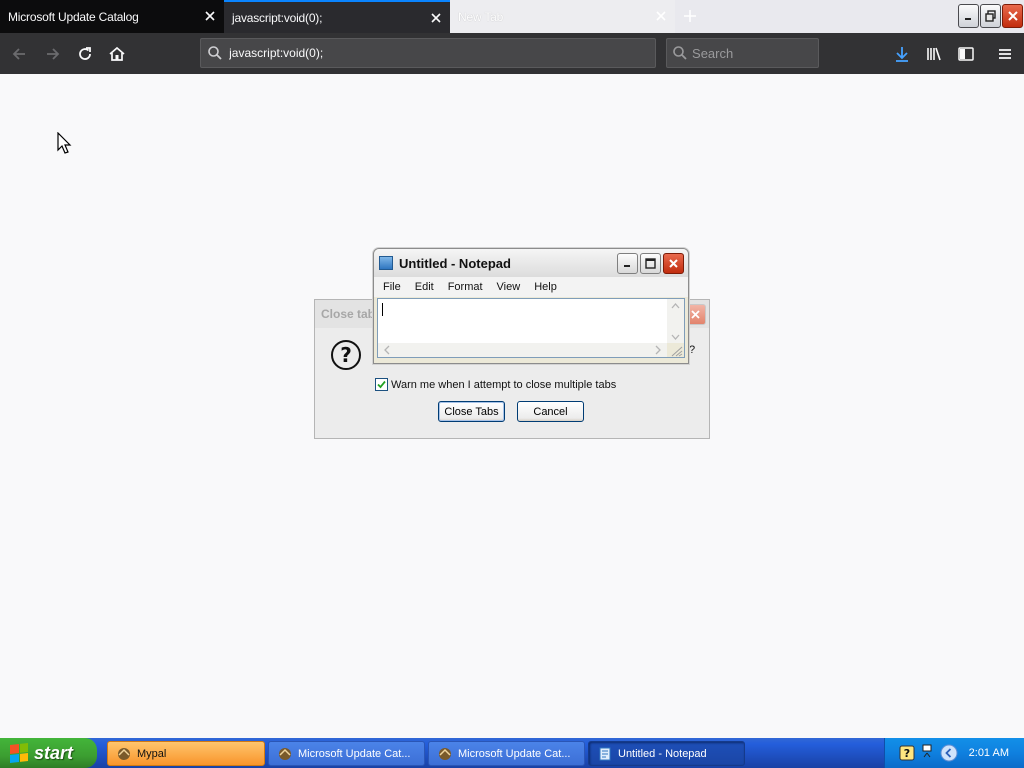  I want to click on tab-new-tab: New Tab, so click(562, 16).